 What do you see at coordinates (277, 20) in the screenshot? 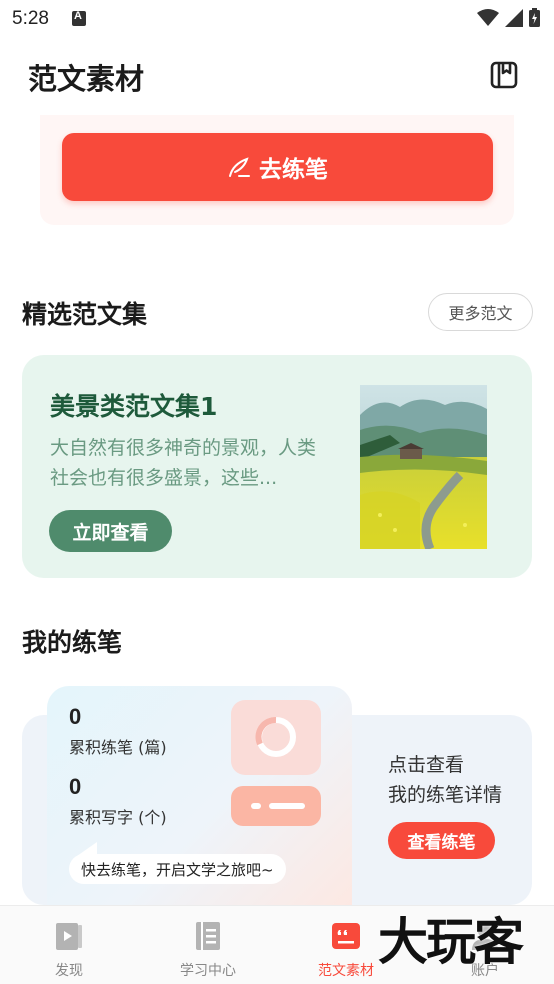
I see `status-bar: 5:28` at bounding box center [277, 20].